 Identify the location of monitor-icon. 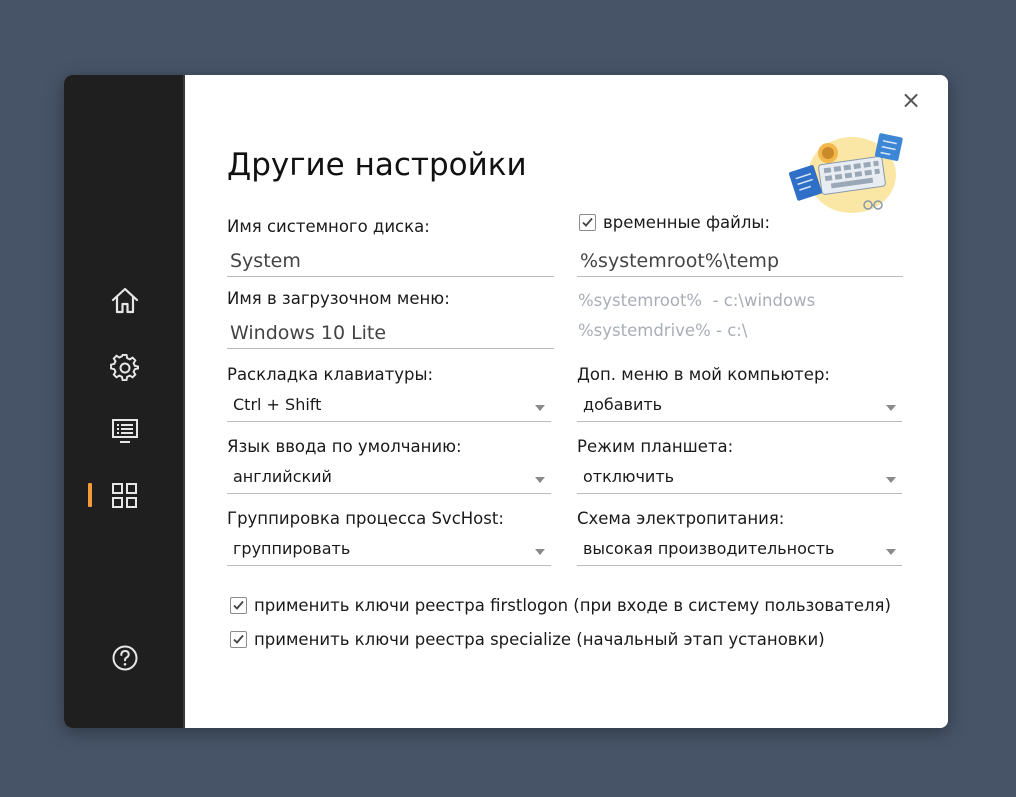
(125, 431).